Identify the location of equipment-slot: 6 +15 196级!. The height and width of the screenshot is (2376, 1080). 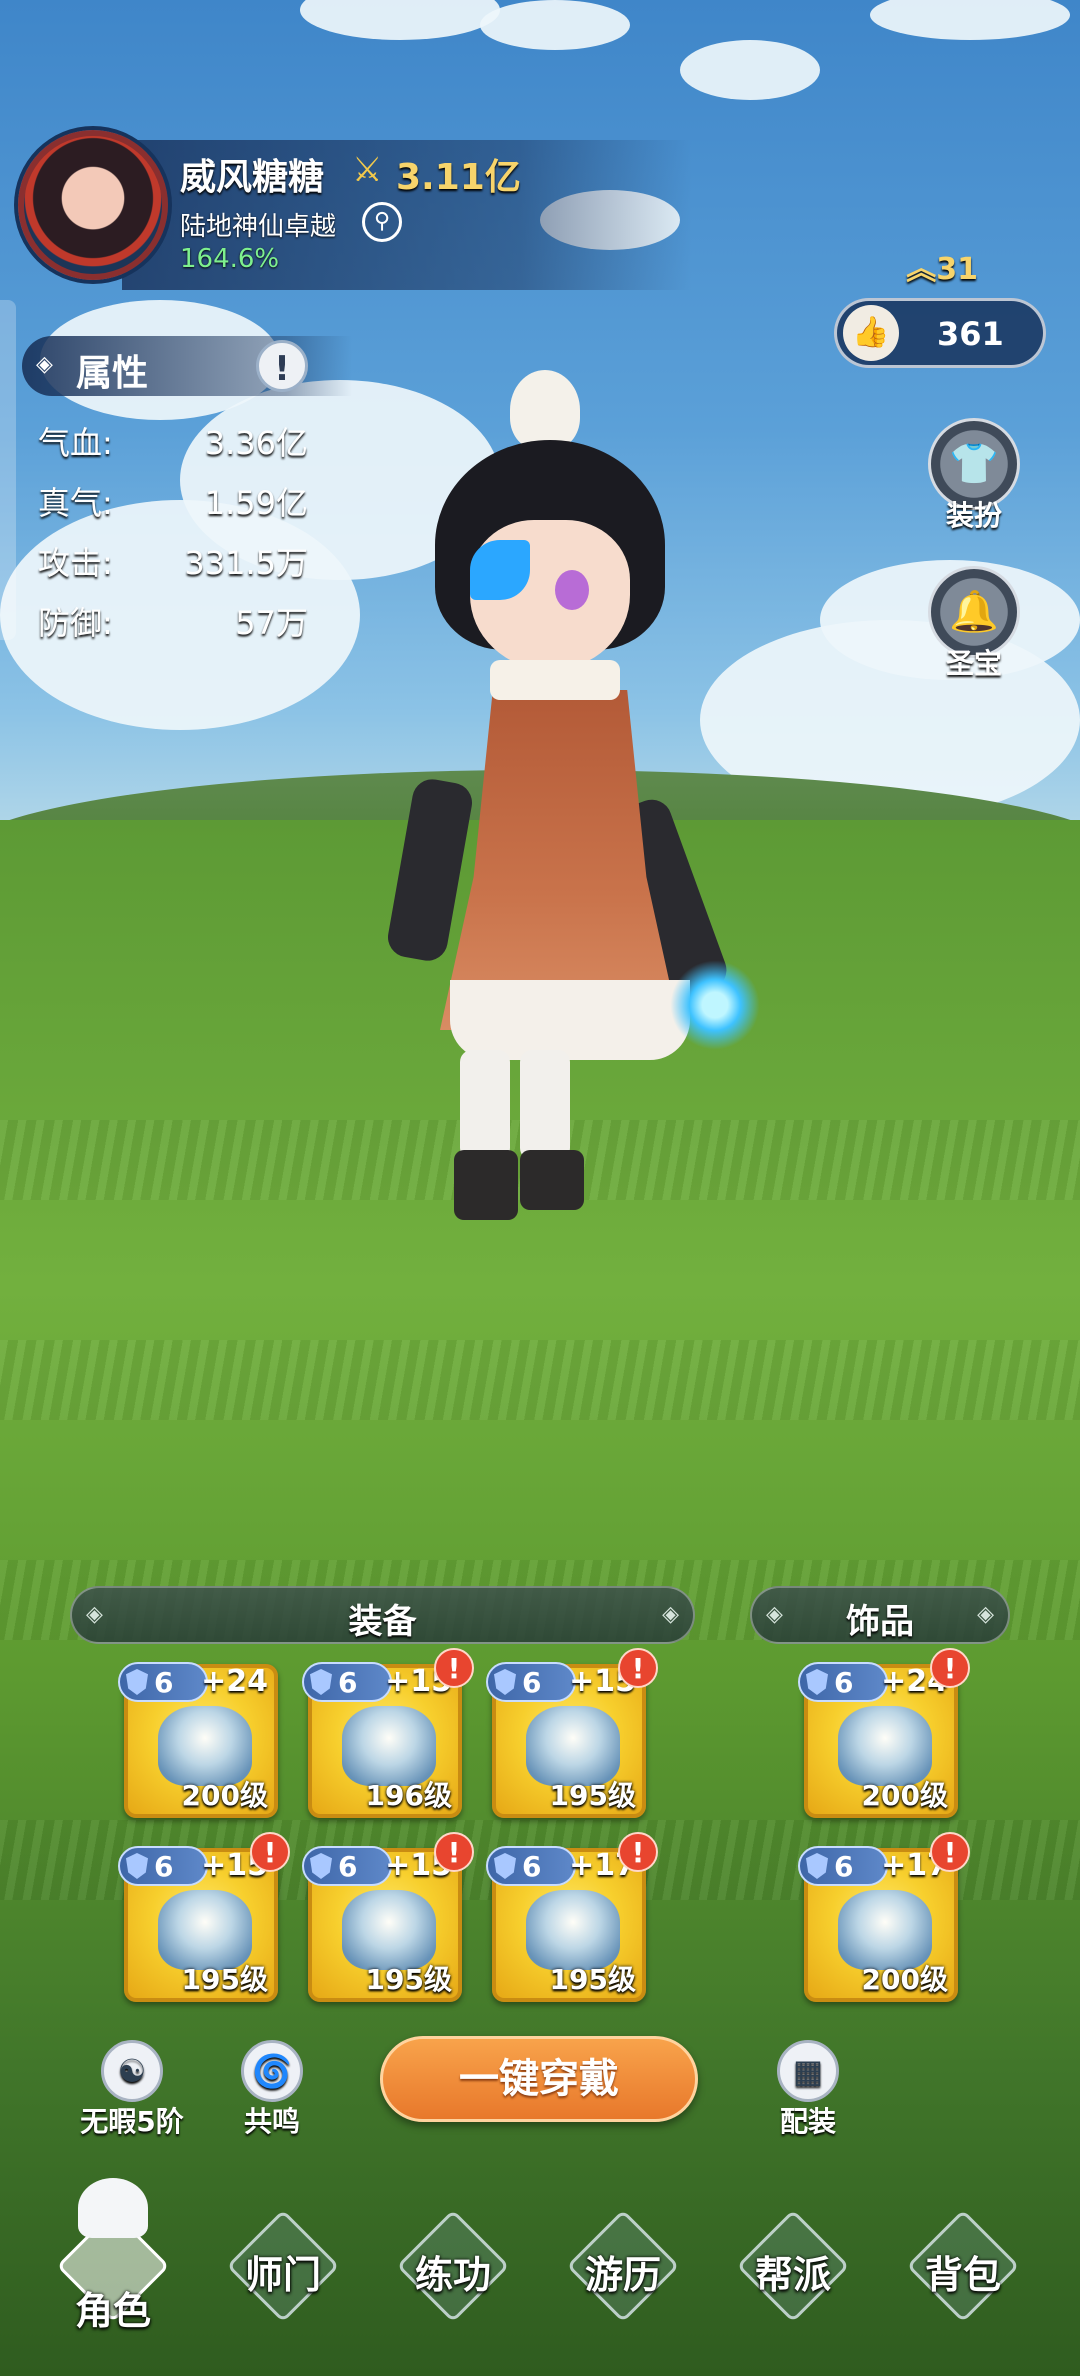
(388, 1733).